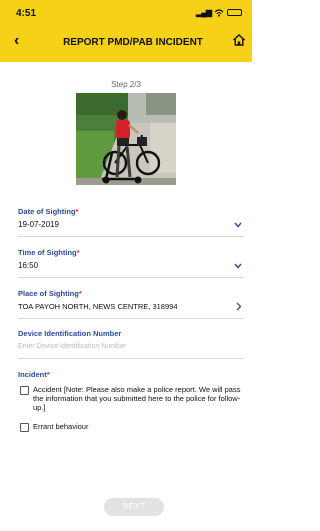 This screenshot has width=320, height=531. I want to click on incident-option-errant-behaviour: Errant behaviour, so click(132, 427).